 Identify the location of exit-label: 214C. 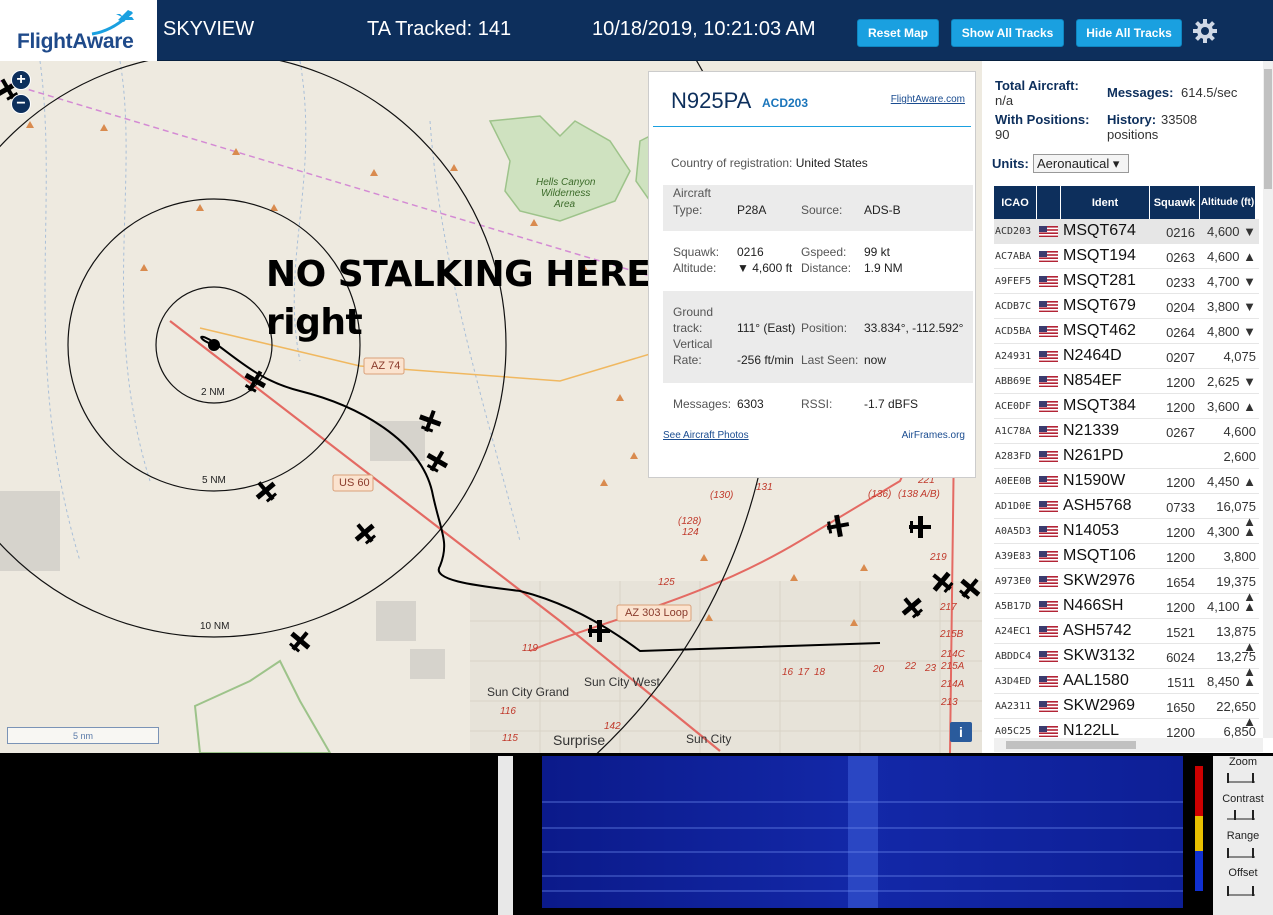
(953, 654).